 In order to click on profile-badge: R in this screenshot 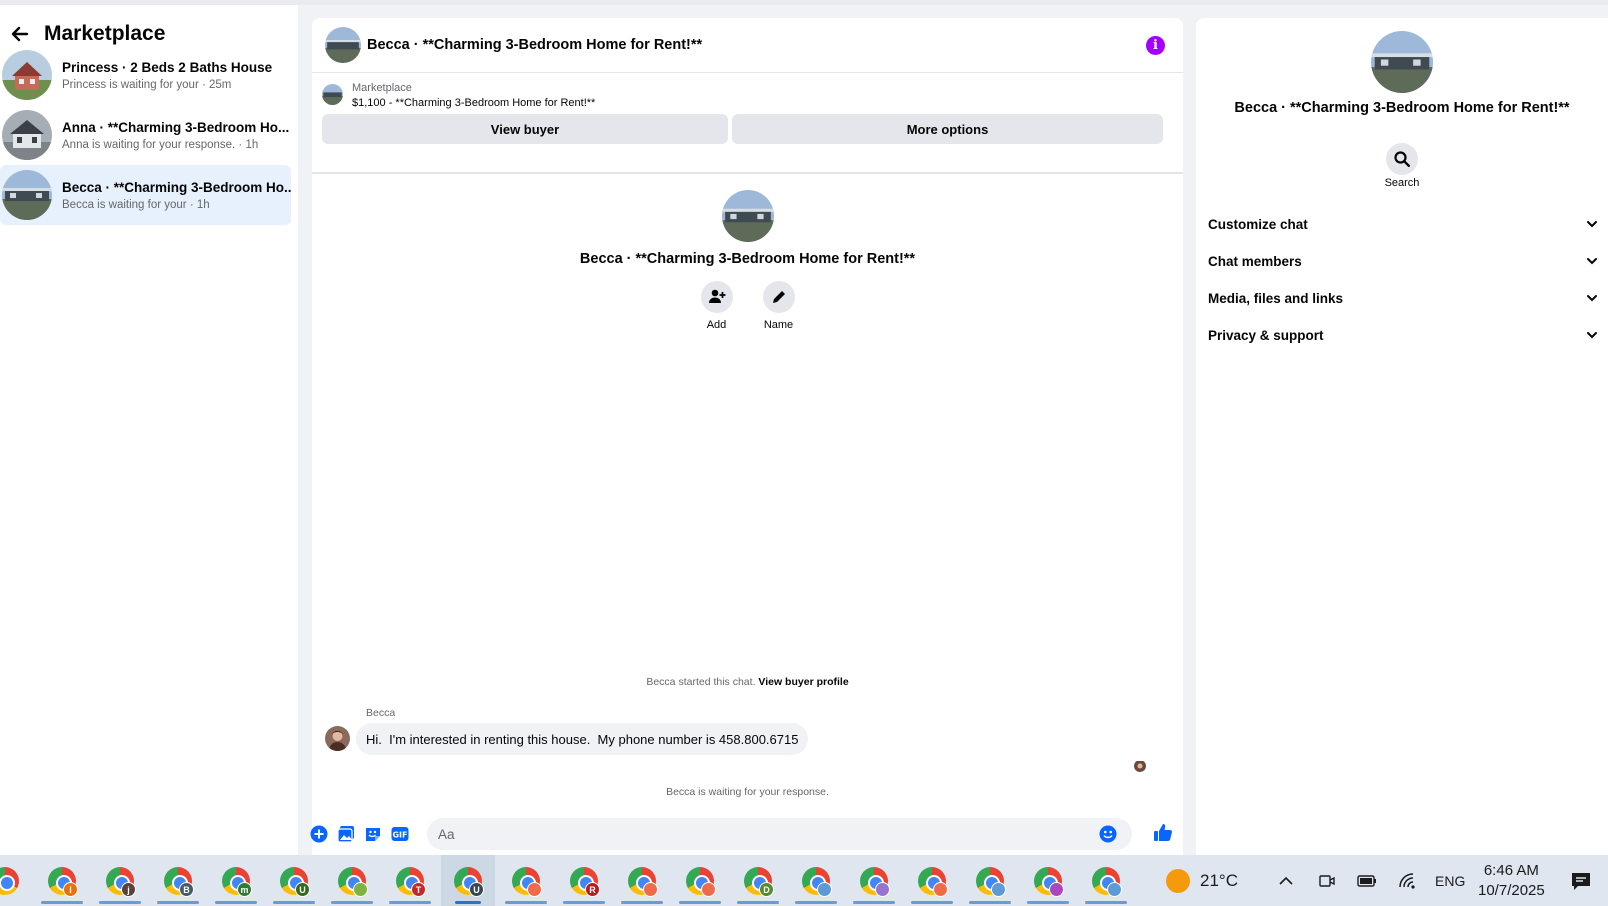, I will do `click(592, 889)`.